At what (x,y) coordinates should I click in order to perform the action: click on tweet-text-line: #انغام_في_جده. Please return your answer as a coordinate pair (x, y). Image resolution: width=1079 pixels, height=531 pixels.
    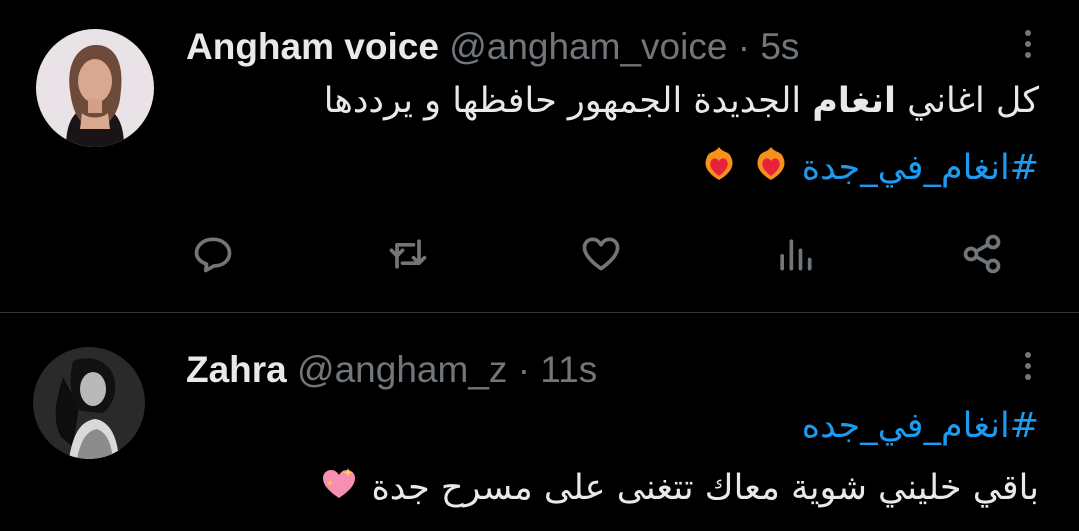
    Looking at the image, I should click on (920, 426).